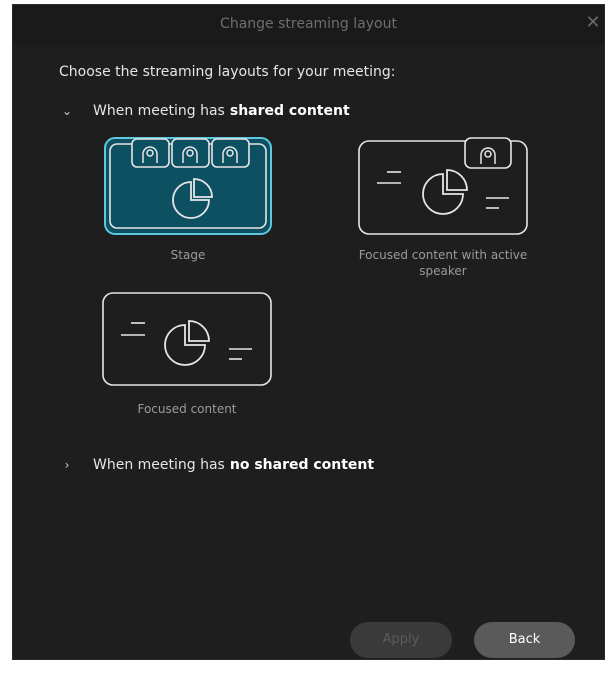 Image resolution: width=605 pixels, height=674 pixels. Describe the element at coordinates (443, 263) in the screenshot. I see `layout-label-focused-content-active-speaker: Focused content with active speaker` at that location.